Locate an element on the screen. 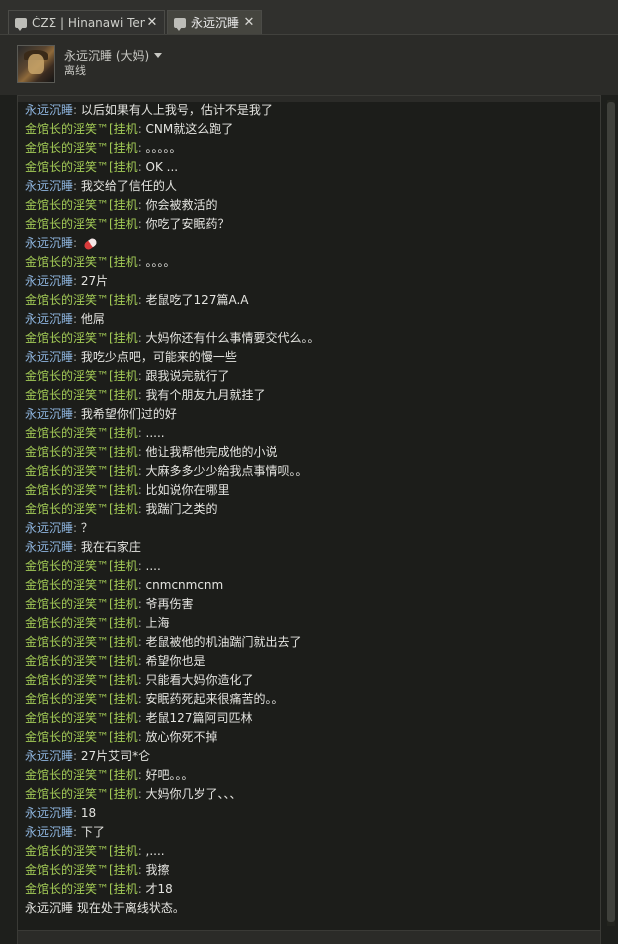 The width and height of the screenshot is (618, 944). chat-input-area is located at coordinates (309, 937).